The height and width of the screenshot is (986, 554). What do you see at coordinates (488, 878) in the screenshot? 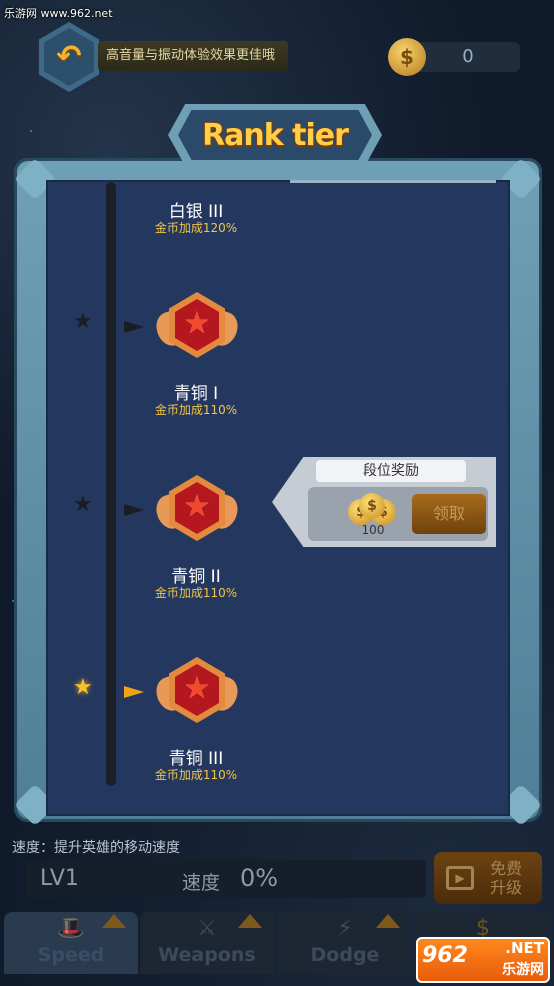
I see `free-upgrade-button: ▶ 免费 升级` at bounding box center [488, 878].